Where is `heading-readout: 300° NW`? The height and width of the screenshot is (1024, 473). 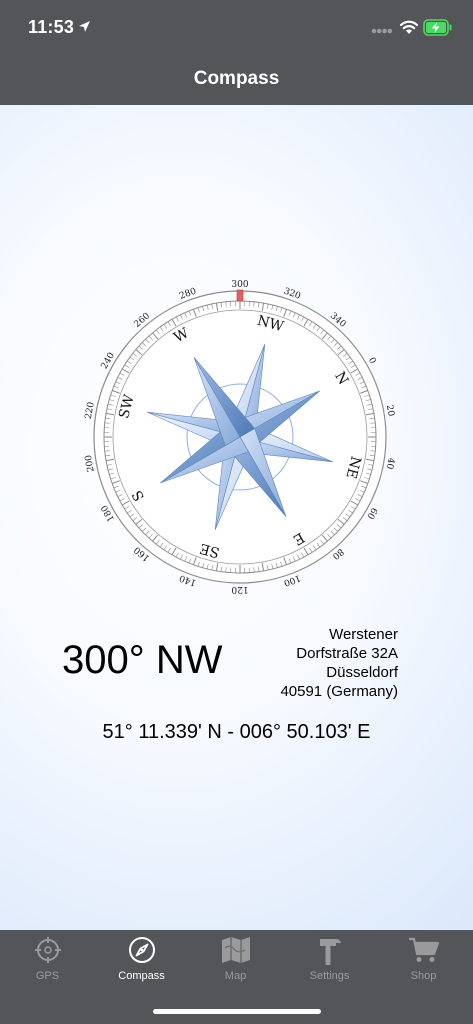
heading-readout: 300° NW is located at coordinates (142, 660).